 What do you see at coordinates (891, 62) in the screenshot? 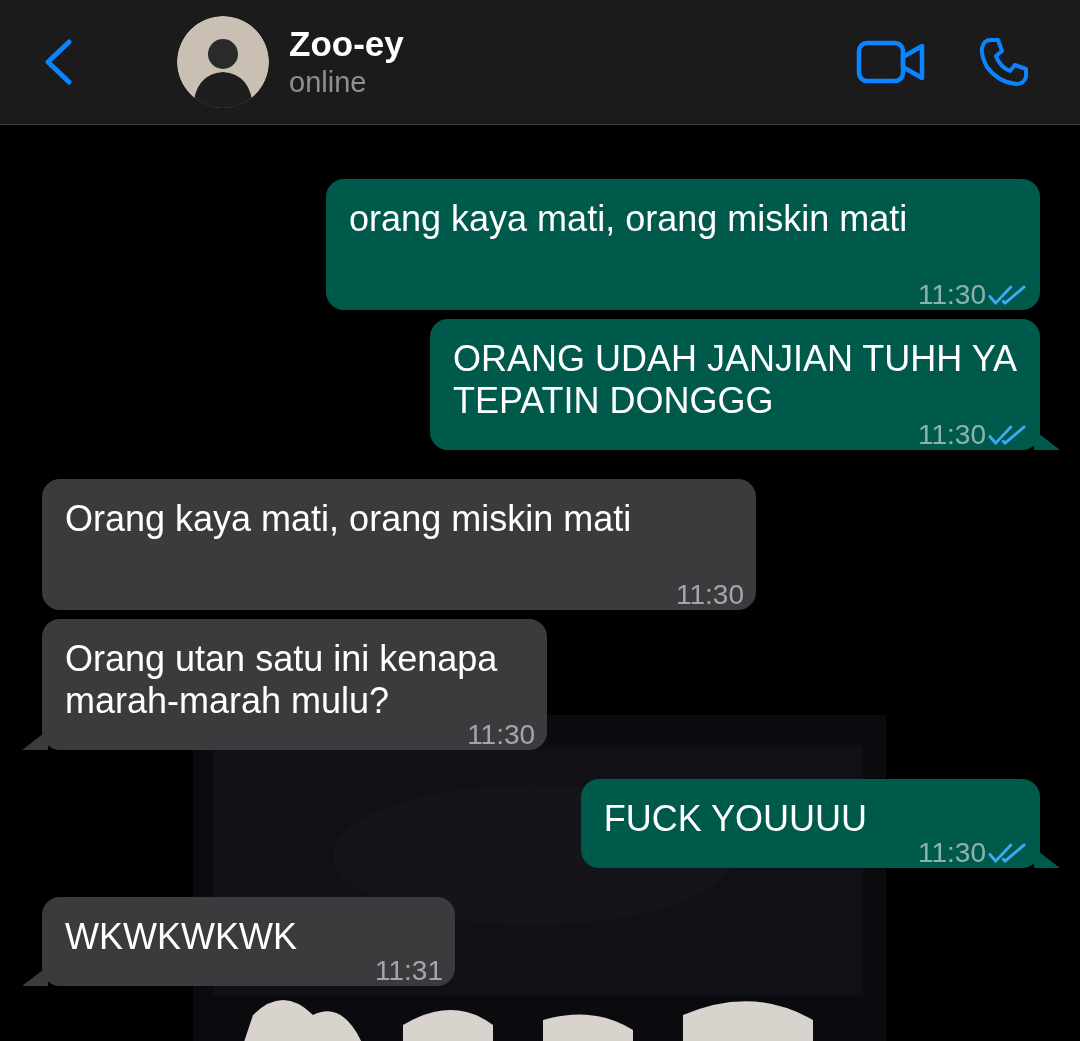
I see `video-call-icon` at bounding box center [891, 62].